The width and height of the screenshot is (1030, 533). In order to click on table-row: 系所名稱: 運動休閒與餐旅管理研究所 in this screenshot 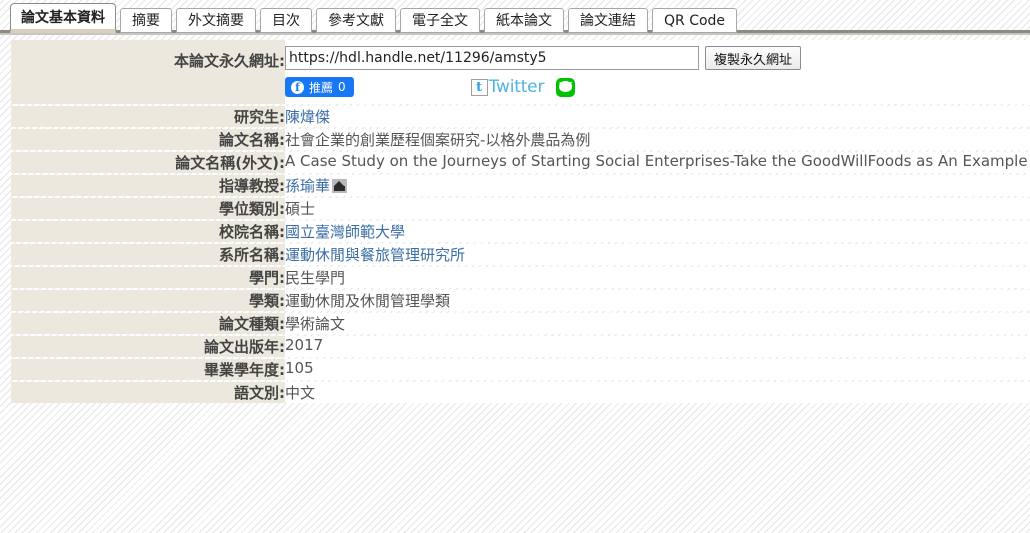, I will do `click(520, 254)`.